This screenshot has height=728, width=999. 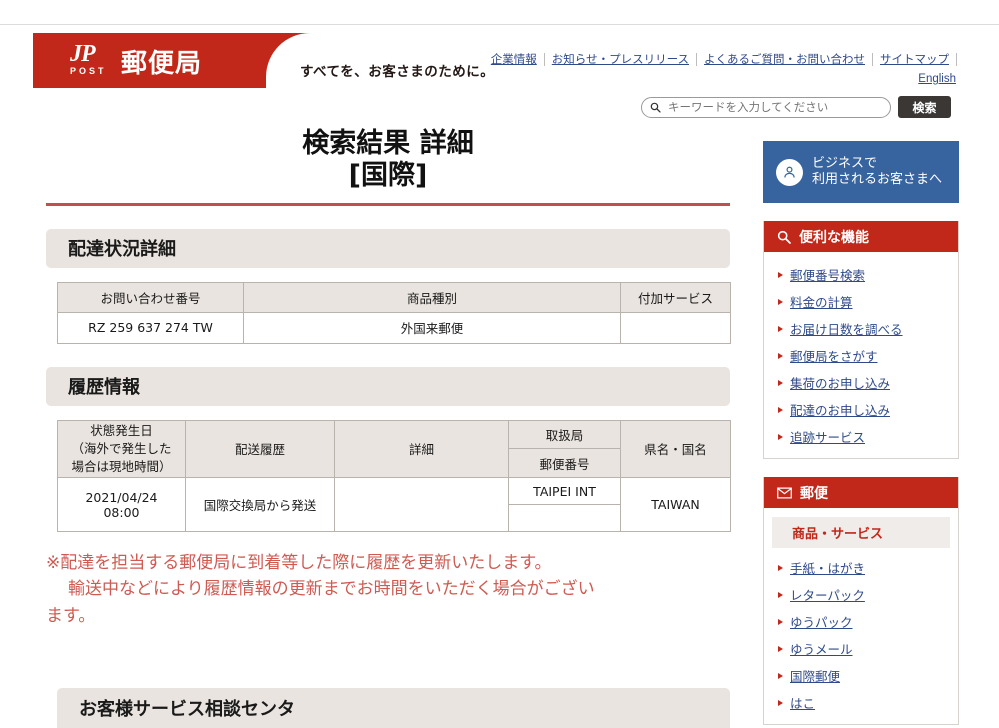 What do you see at coordinates (564, 434) in the screenshot?
I see `col-handling-office: 取扱局` at bounding box center [564, 434].